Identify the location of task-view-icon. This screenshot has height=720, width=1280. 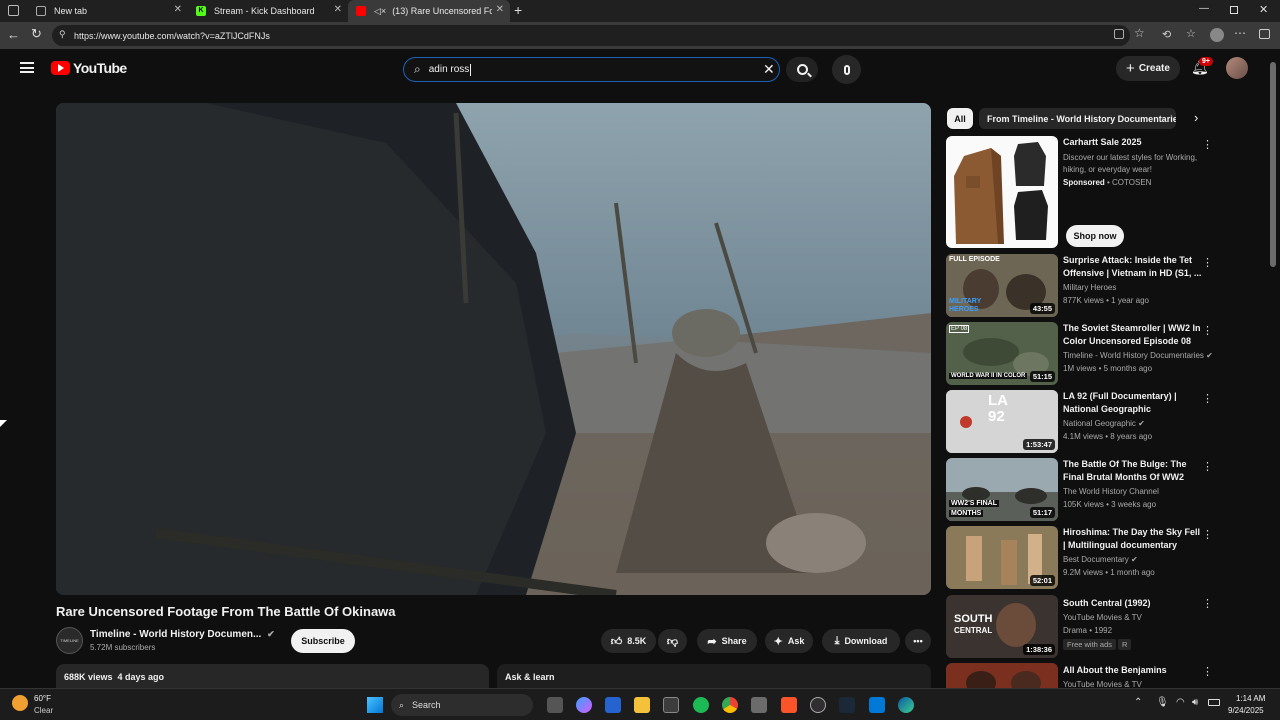
(555, 705).